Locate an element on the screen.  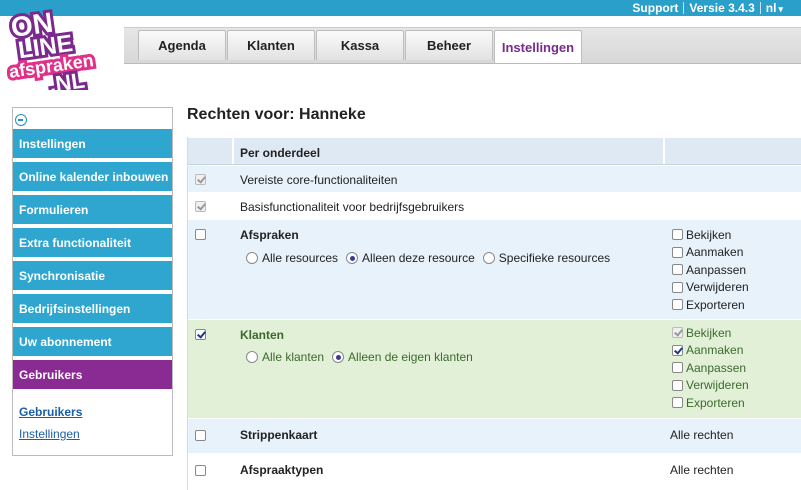
main-nav: Agenda Klanten Kassa Beheer Instellingen is located at coordinates (462, 45).